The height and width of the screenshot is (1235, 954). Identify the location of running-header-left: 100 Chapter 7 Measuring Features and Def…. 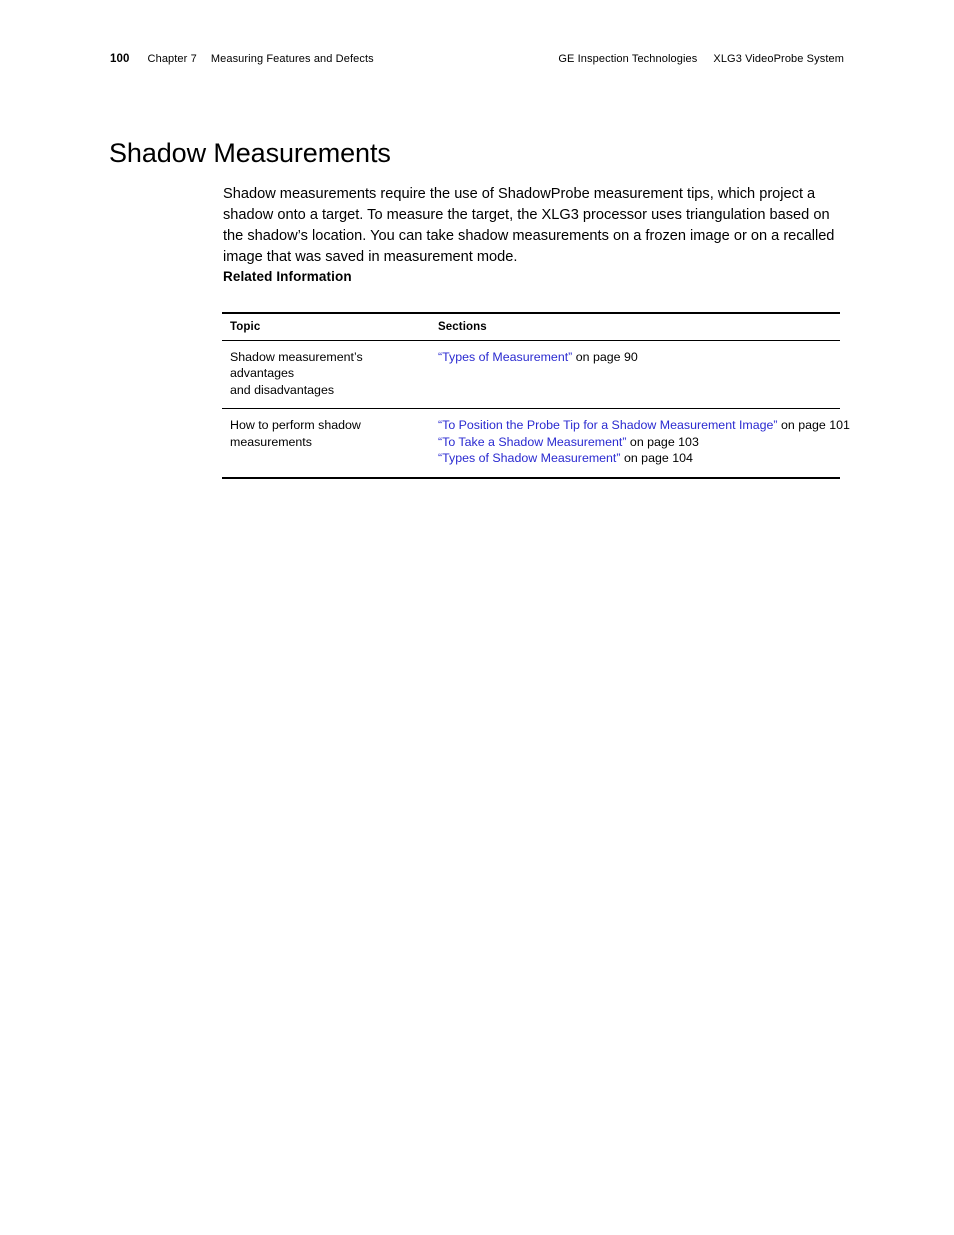
(242, 59).